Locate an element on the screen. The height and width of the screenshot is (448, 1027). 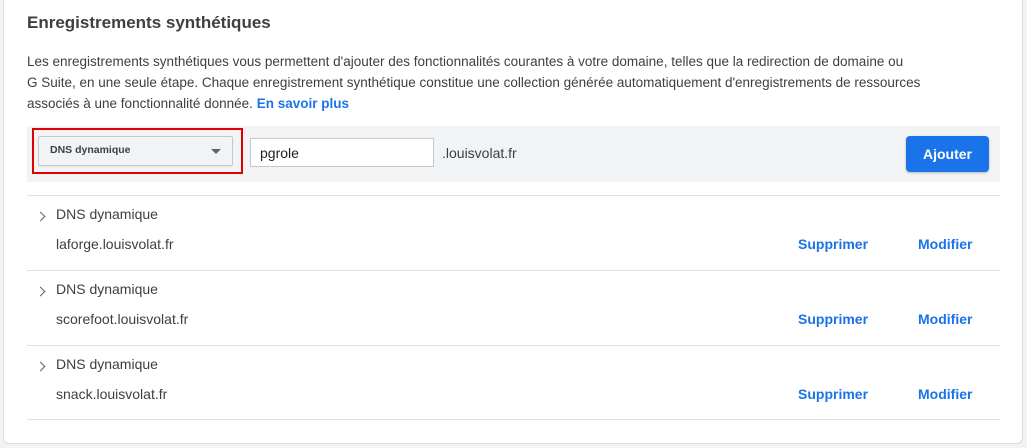
domain-suffix: .louisvolat.fr is located at coordinates (479, 153).